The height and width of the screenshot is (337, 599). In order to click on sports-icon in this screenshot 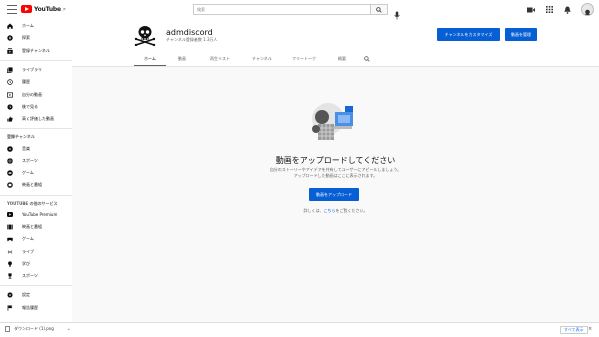, I will do `click(10, 161)`.